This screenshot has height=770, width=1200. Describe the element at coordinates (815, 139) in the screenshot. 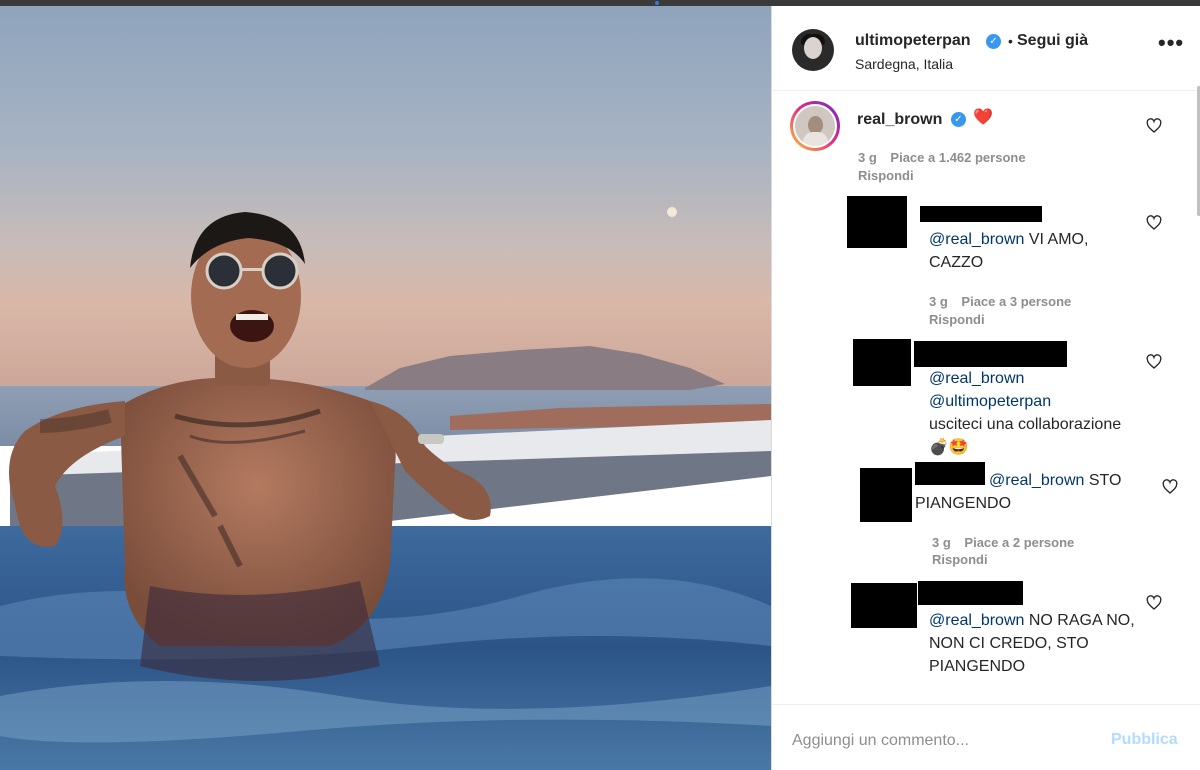

I see `commenter-avatar-body` at that location.